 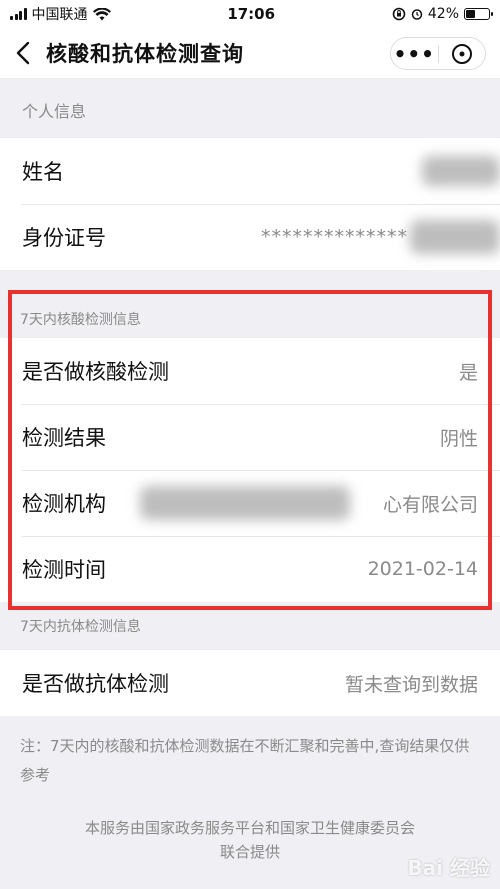 I want to click on footer-line-1: 本服务由国家政务服务平台和国家卫生健康委员会, so click(x=249, y=828).